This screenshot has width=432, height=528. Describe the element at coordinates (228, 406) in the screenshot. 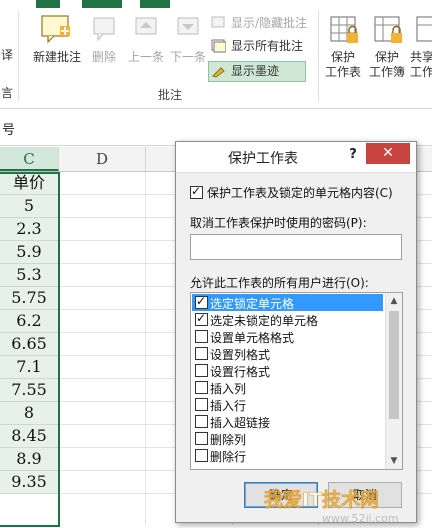

I see `list-item-label: 插入行` at that location.